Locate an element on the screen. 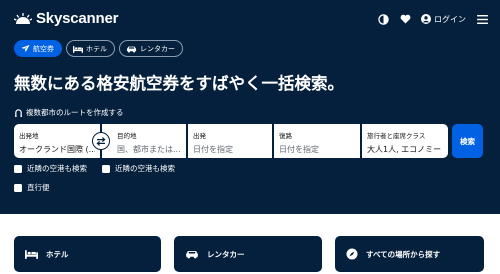 This screenshot has width=500, height=274. return-label: 復路 is located at coordinates (285, 136).